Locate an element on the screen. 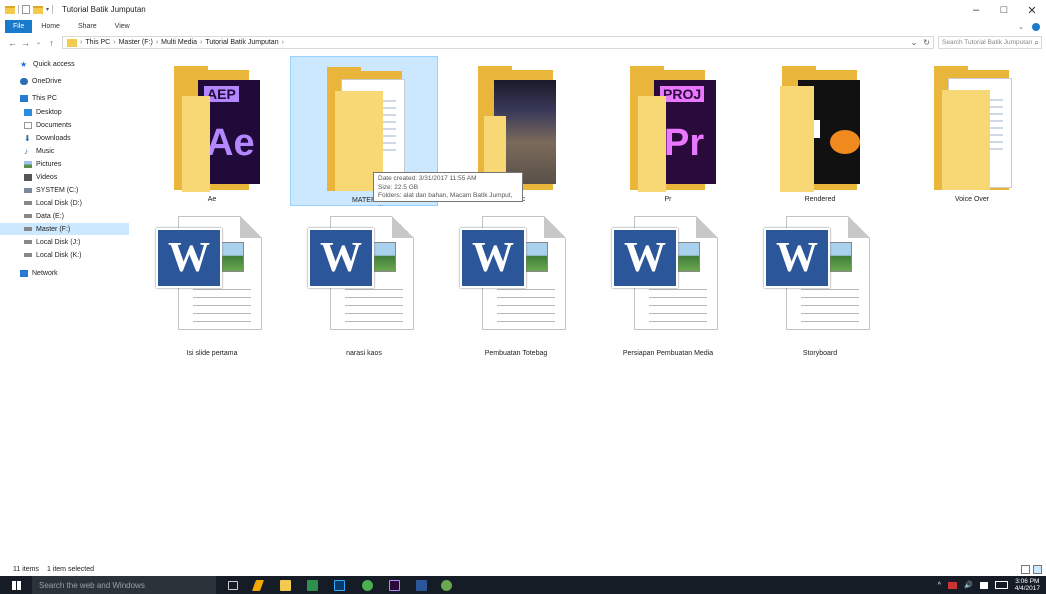 This screenshot has height=594, width=1046. nav-label: Downloads is located at coordinates (53, 138).